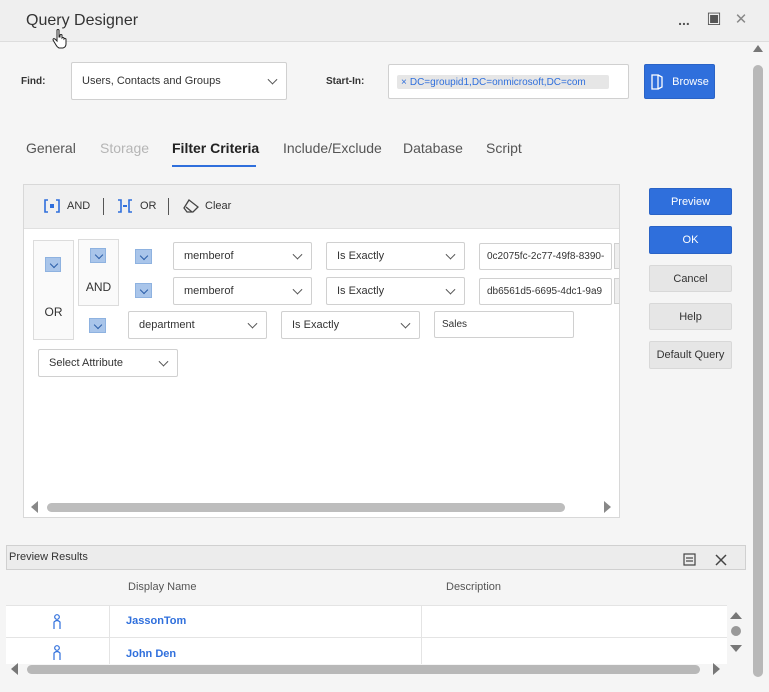 The height and width of the screenshot is (692, 769). What do you see at coordinates (125, 148) in the screenshot?
I see `tab-storage: Storage` at bounding box center [125, 148].